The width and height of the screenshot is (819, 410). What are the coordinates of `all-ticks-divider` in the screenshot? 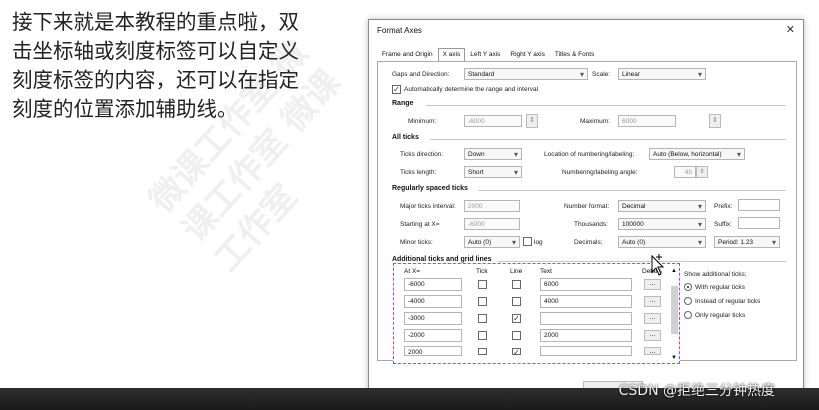 It's located at (608, 139).